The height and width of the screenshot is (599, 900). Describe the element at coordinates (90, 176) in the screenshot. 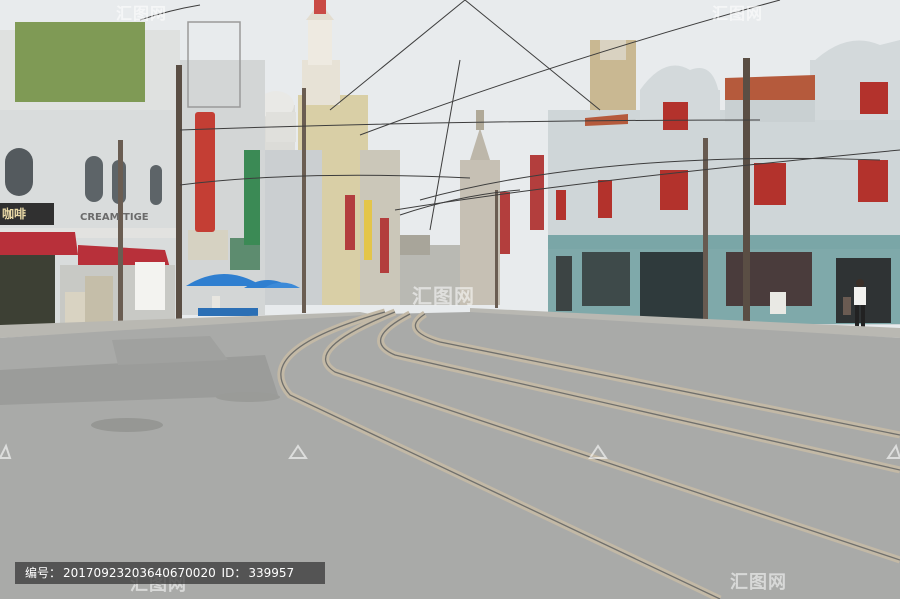

I see `left-building` at that location.